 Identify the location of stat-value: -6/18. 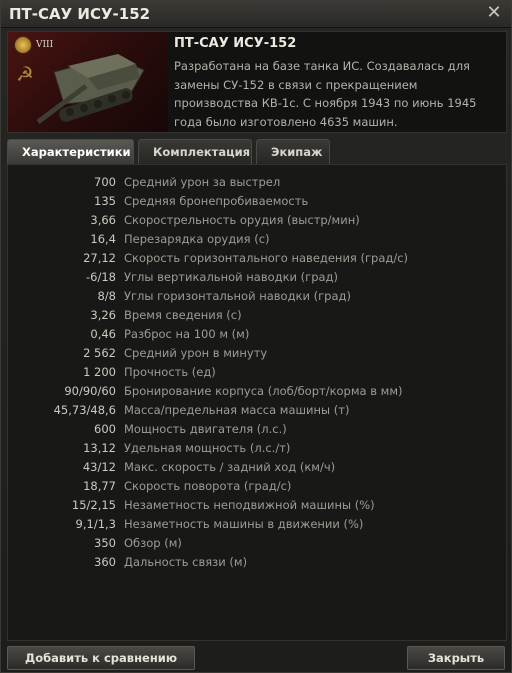
(101, 277).